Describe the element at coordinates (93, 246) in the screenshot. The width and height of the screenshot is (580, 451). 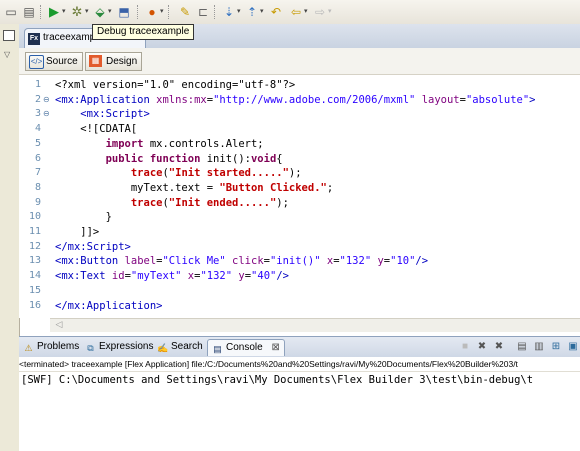
I see `code-line: </mx:Script>` at that location.